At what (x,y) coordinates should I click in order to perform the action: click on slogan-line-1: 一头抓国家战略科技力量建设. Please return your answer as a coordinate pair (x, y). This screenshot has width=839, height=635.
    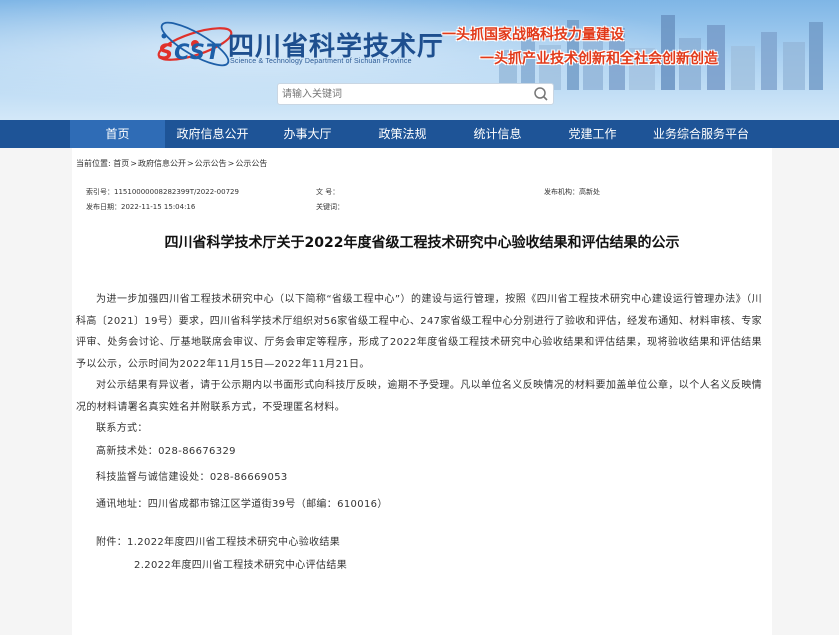
    Looking at the image, I should click on (533, 35).